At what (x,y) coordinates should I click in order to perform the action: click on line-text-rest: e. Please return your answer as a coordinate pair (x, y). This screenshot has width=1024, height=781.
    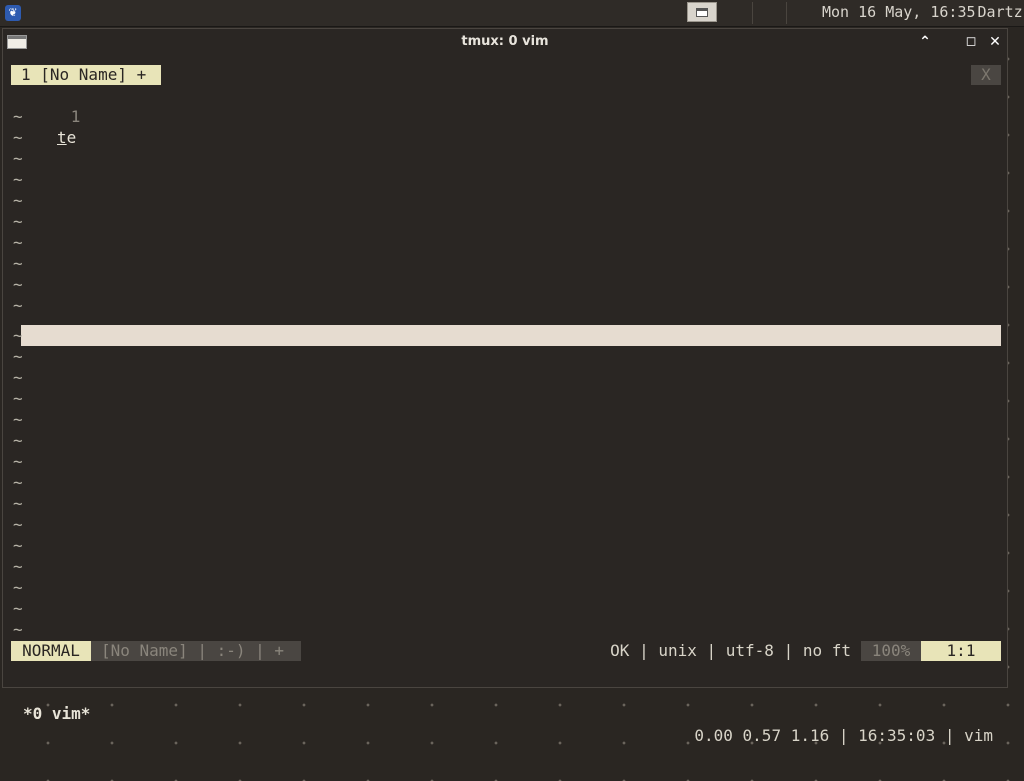
    Looking at the image, I should click on (71, 137).